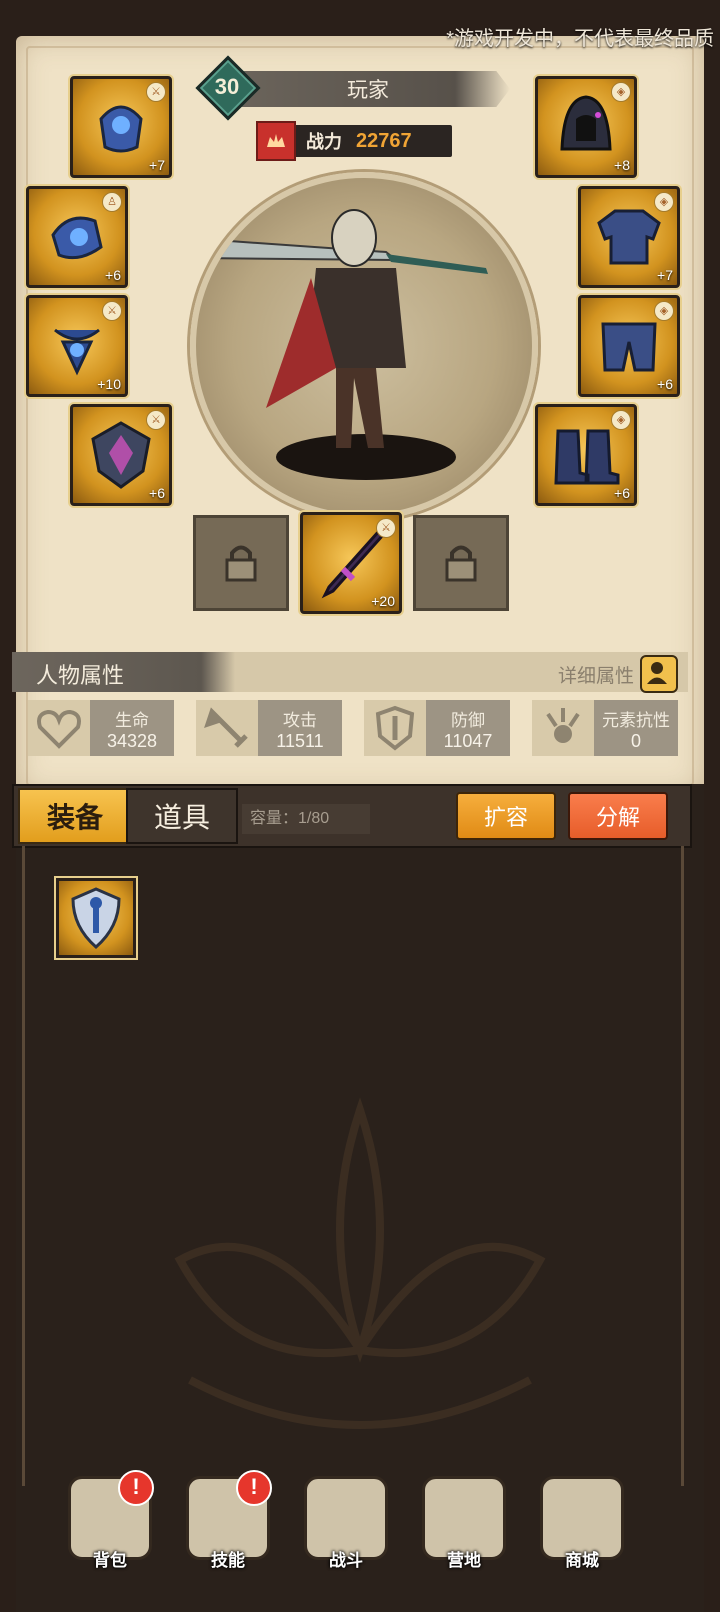 This screenshot has height=1612, width=720. What do you see at coordinates (629, 346) in the screenshot?
I see `equip-slot-pants: ◈ +6` at bounding box center [629, 346].